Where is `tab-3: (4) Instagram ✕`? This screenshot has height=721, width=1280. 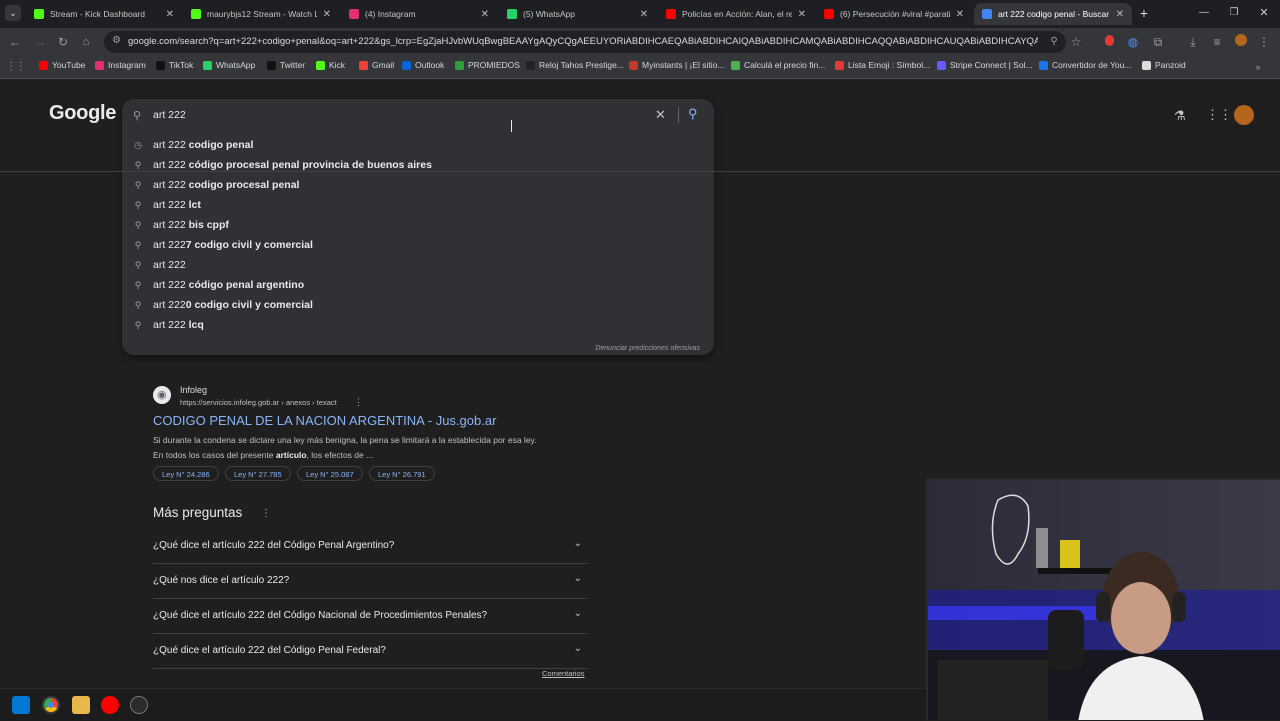
tab-3: (4) Instagram ✕ is located at coordinates (419, 14).